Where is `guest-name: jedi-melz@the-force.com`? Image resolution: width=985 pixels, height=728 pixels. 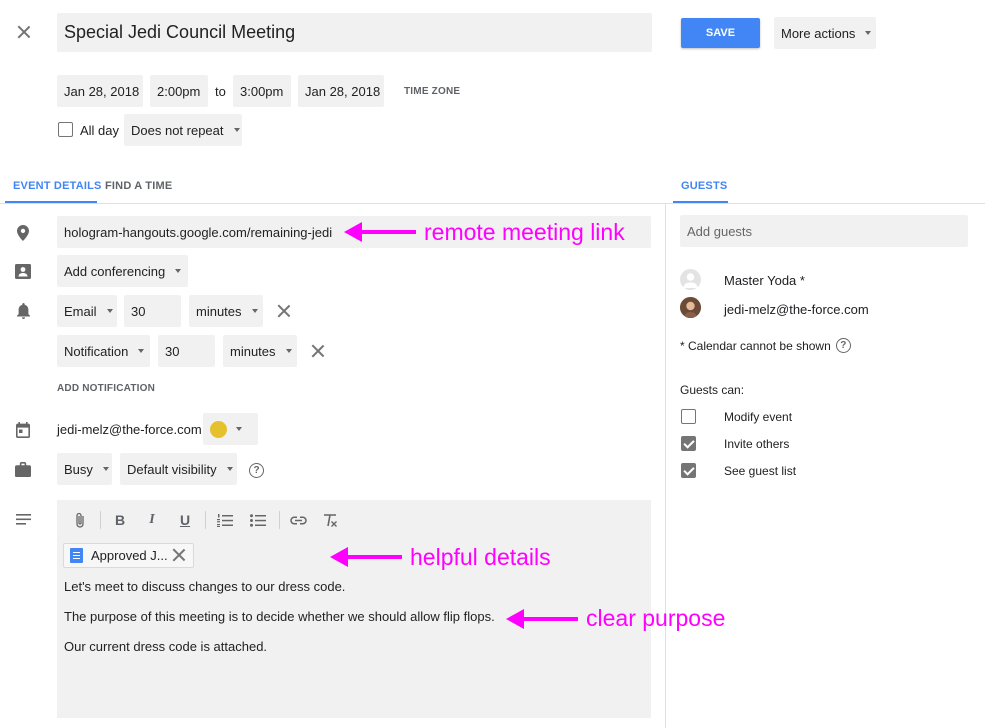
guest-name: jedi-melz@the-force.com is located at coordinates (796, 309).